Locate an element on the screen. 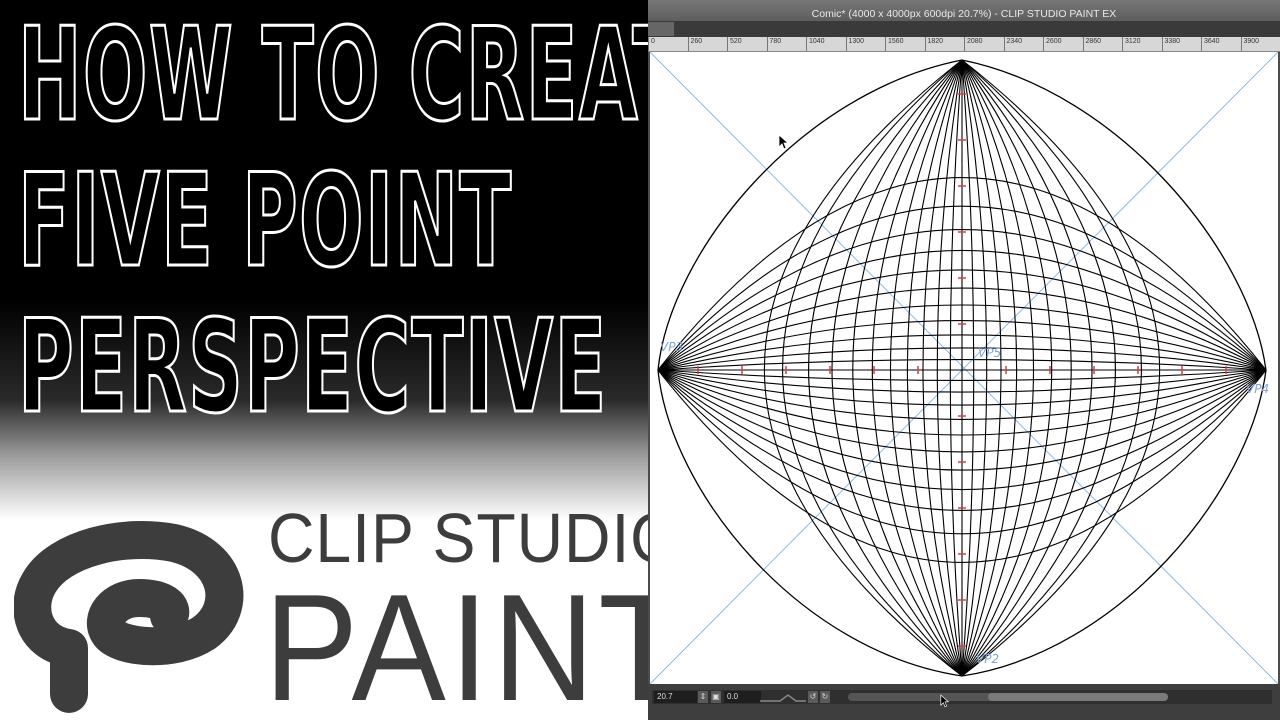 The image size is (1280, 720). rotate-left-icon: ↺ is located at coordinates (813, 697).